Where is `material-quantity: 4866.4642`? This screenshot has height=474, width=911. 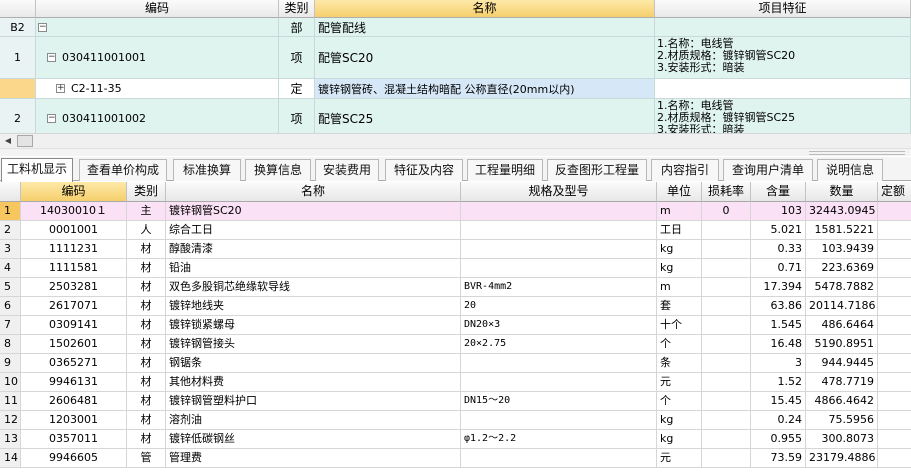 material-quantity: 4866.4642 is located at coordinates (842, 401).